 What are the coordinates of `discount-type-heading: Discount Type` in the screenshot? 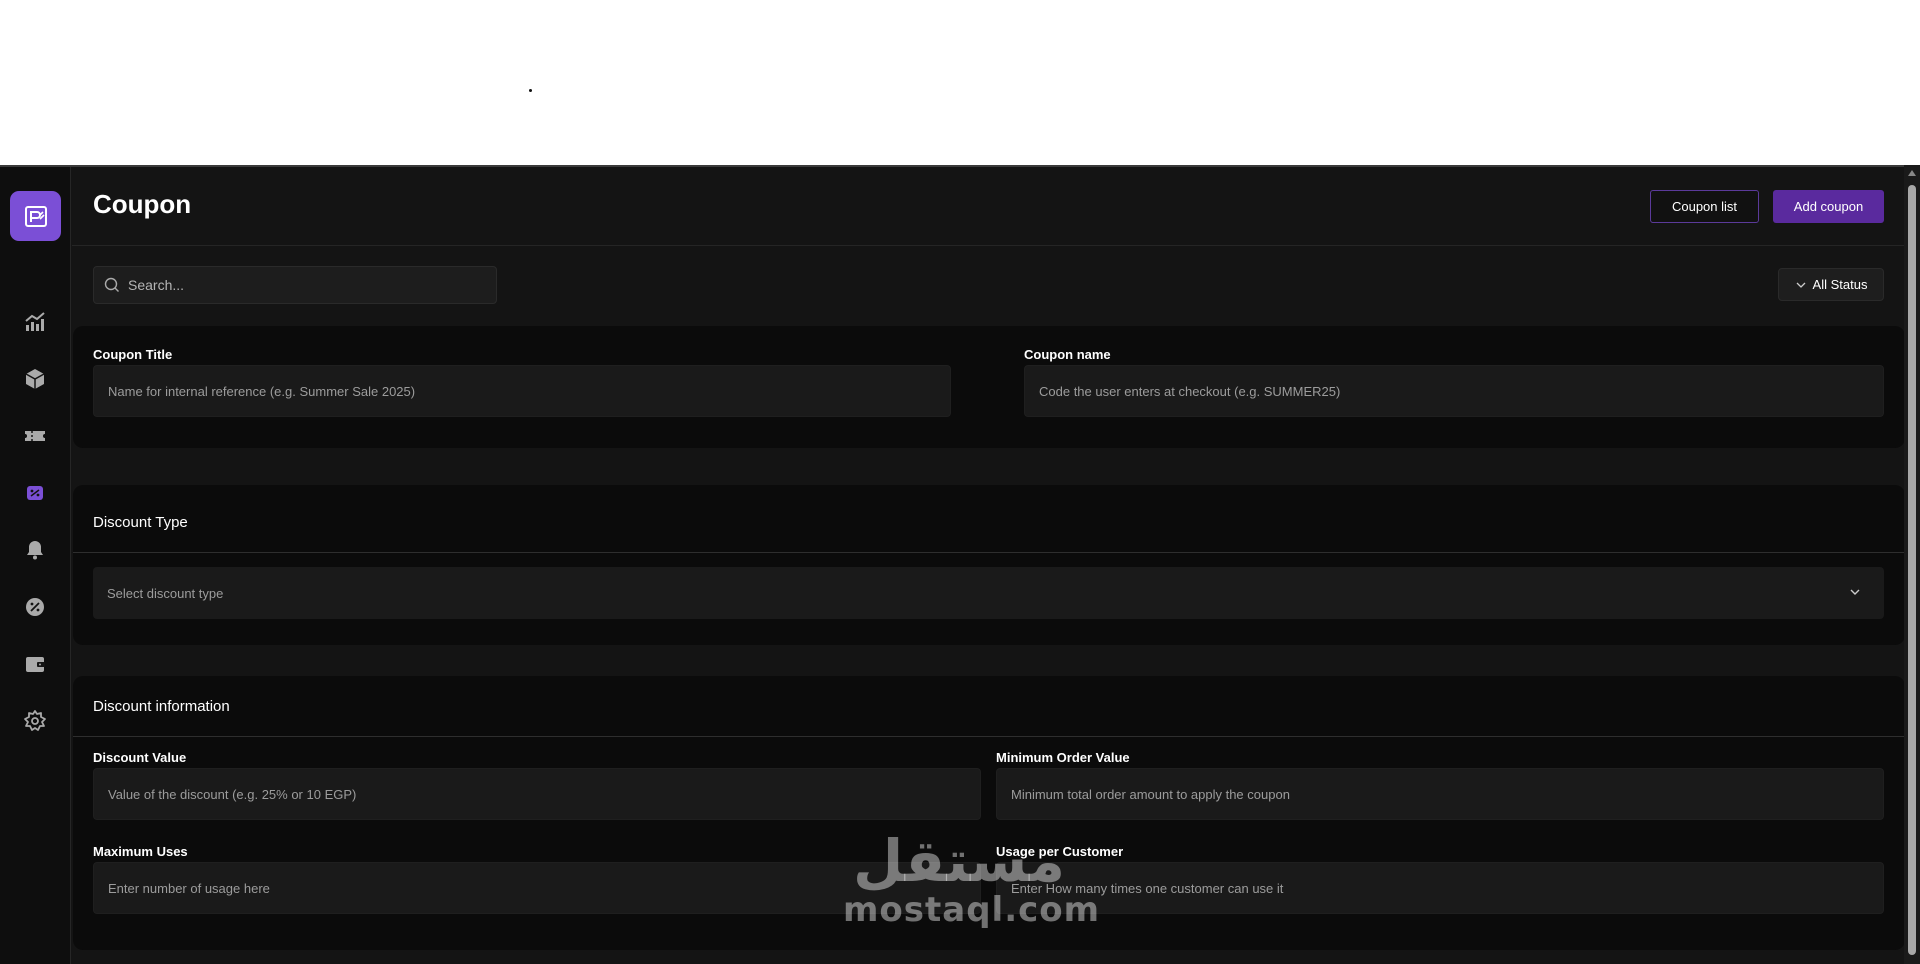 It's located at (140, 522).